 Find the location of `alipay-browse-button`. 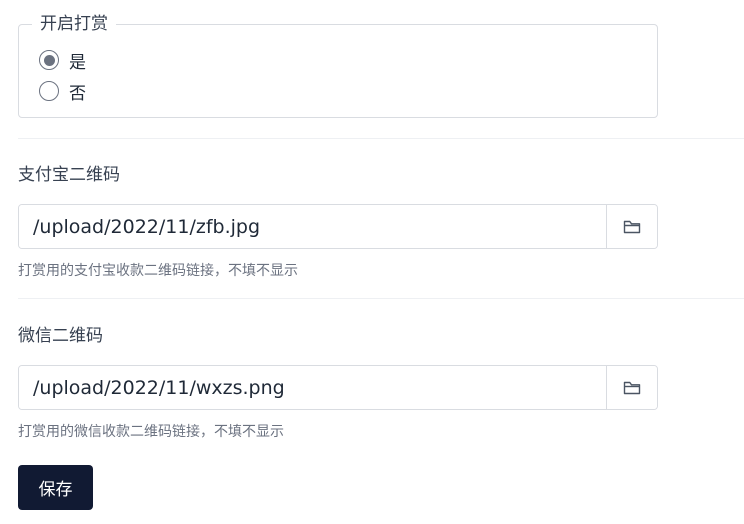

alipay-browse-button is located at coordinates (631, 226).